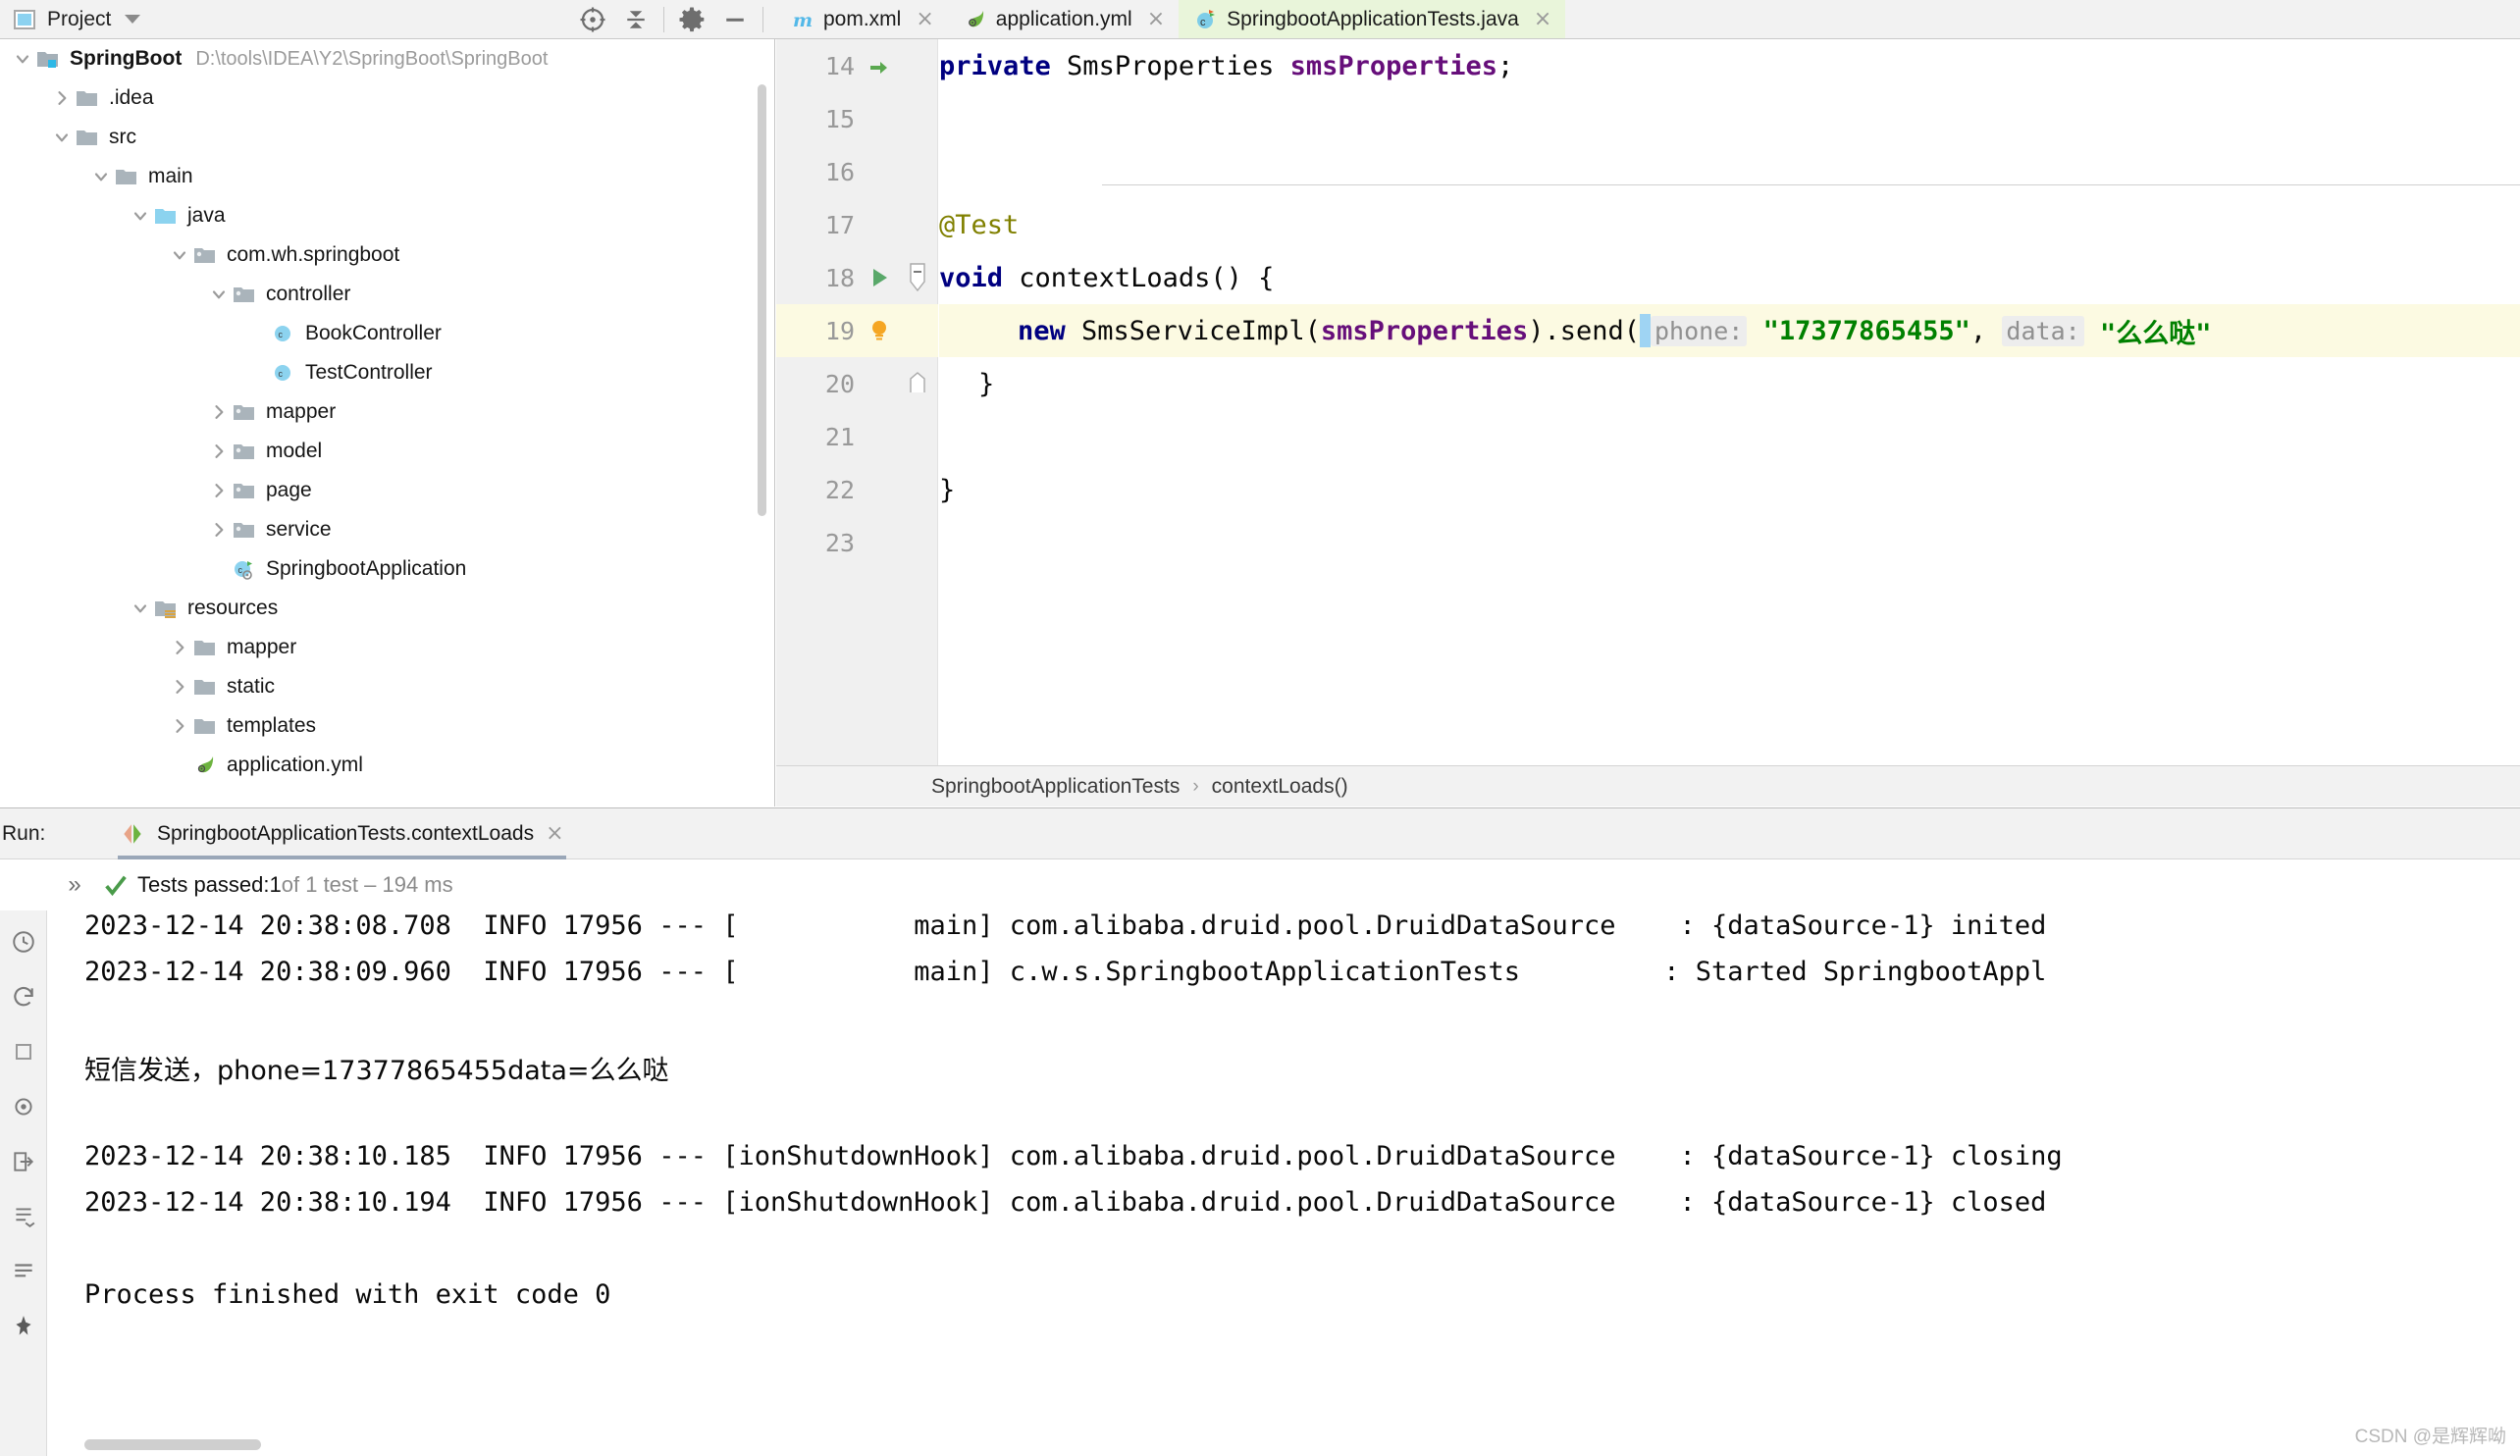 This screenshot has width=2520, height=1456. What do you see at coordinates (762, 300) in the screenshot?
I see `project-tree-scrollbar` at bounding box center [762, 300].